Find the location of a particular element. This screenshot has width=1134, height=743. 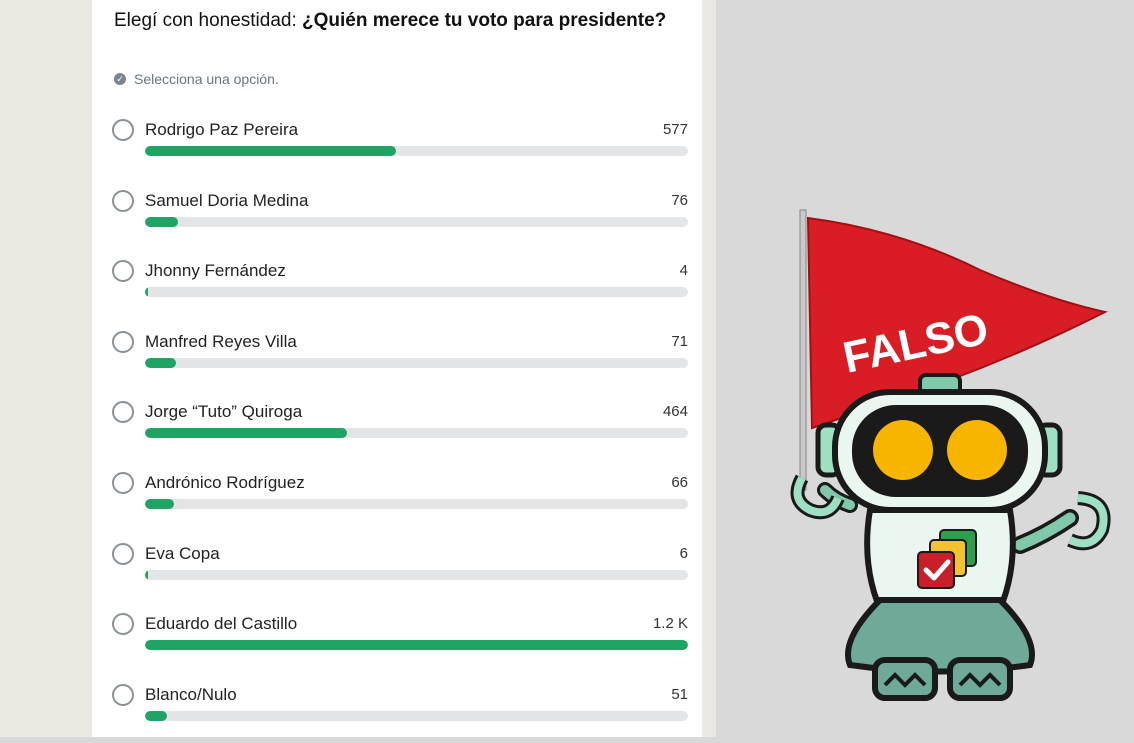

option-label: Blanco/Nulo is located at coordinates (191, 694).